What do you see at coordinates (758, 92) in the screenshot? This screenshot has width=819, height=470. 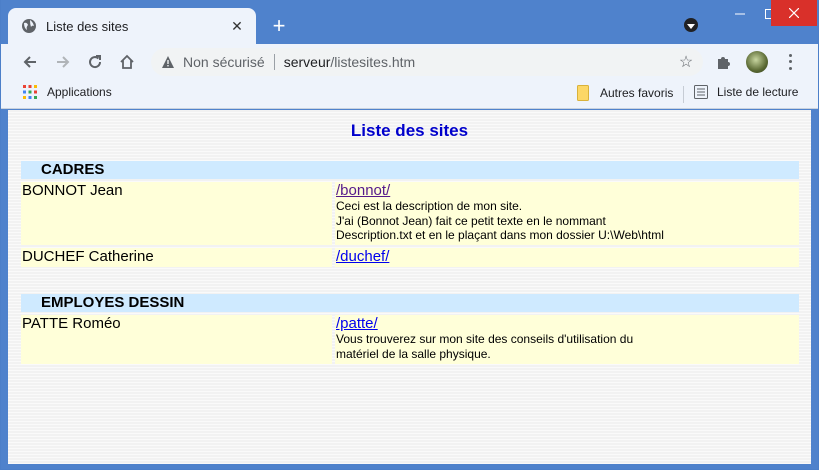 I see `bookmark-reading-list-label: Liste de lecture` at bounding box center [758, 92].